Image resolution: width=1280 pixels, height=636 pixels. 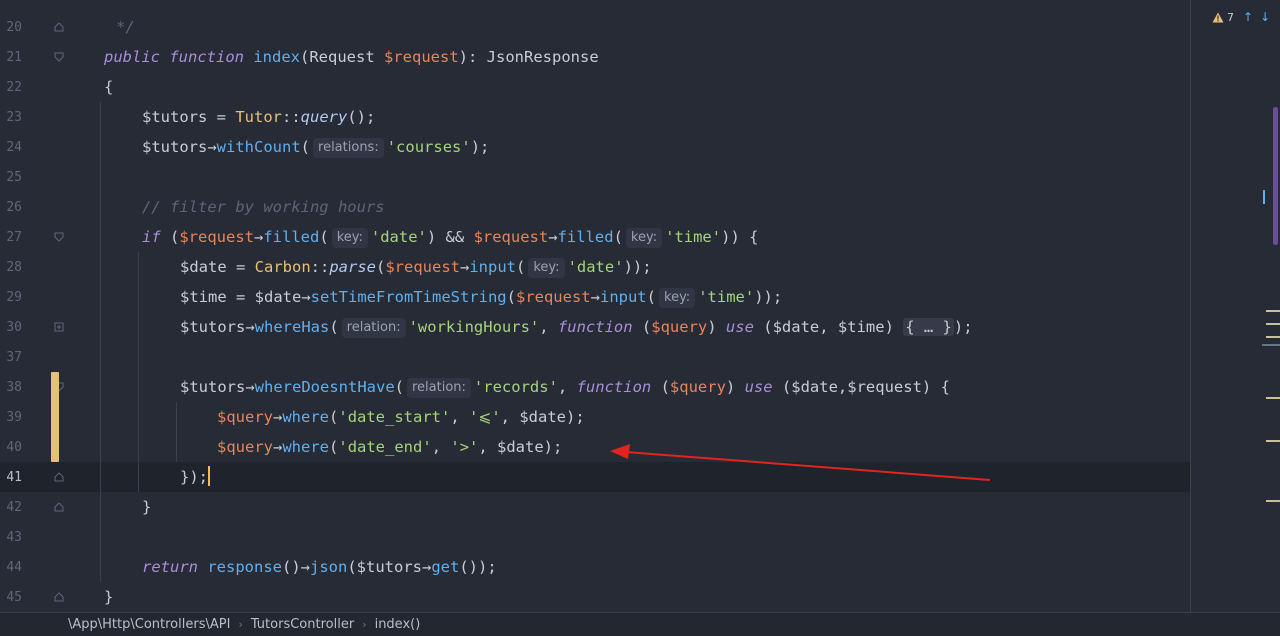 What do you see at coordinates (302, 624) in the screenshot?
I see `breadcrumb-class: TutorsController` at bounding box center [302, 624].